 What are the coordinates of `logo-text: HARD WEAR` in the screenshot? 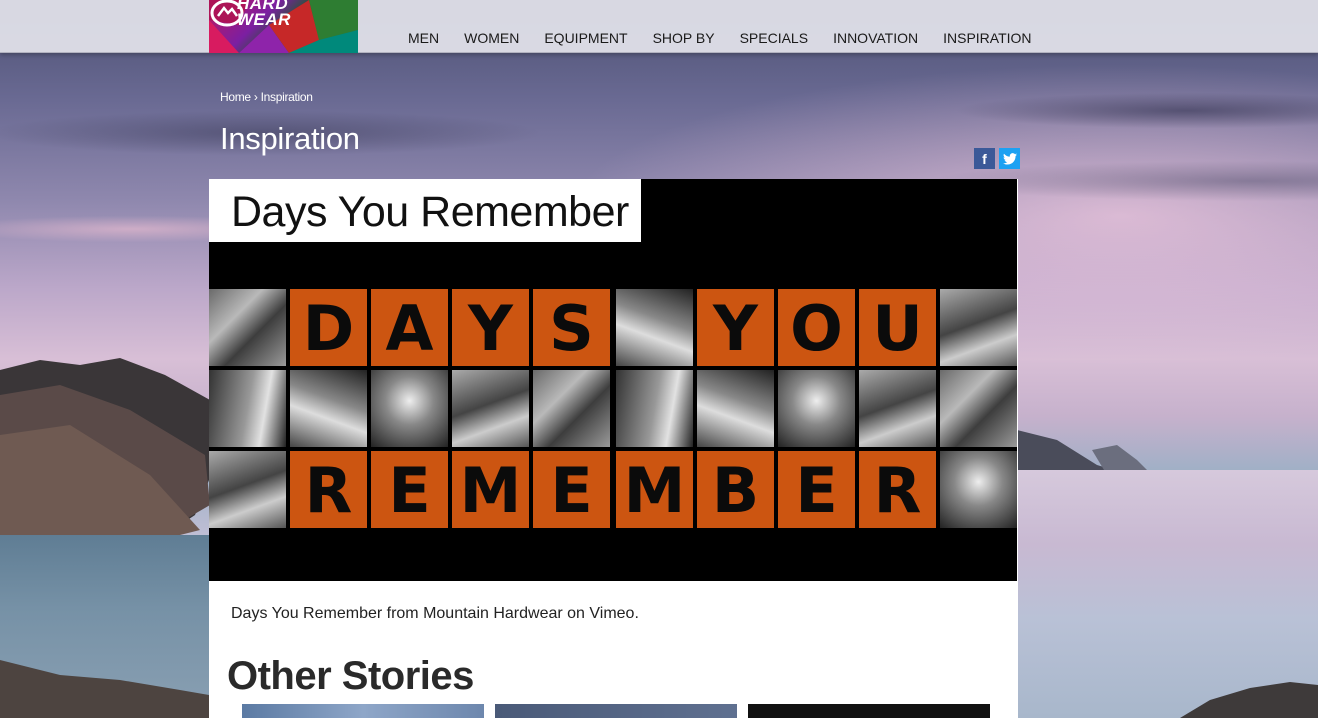 It's located at (264, 14).